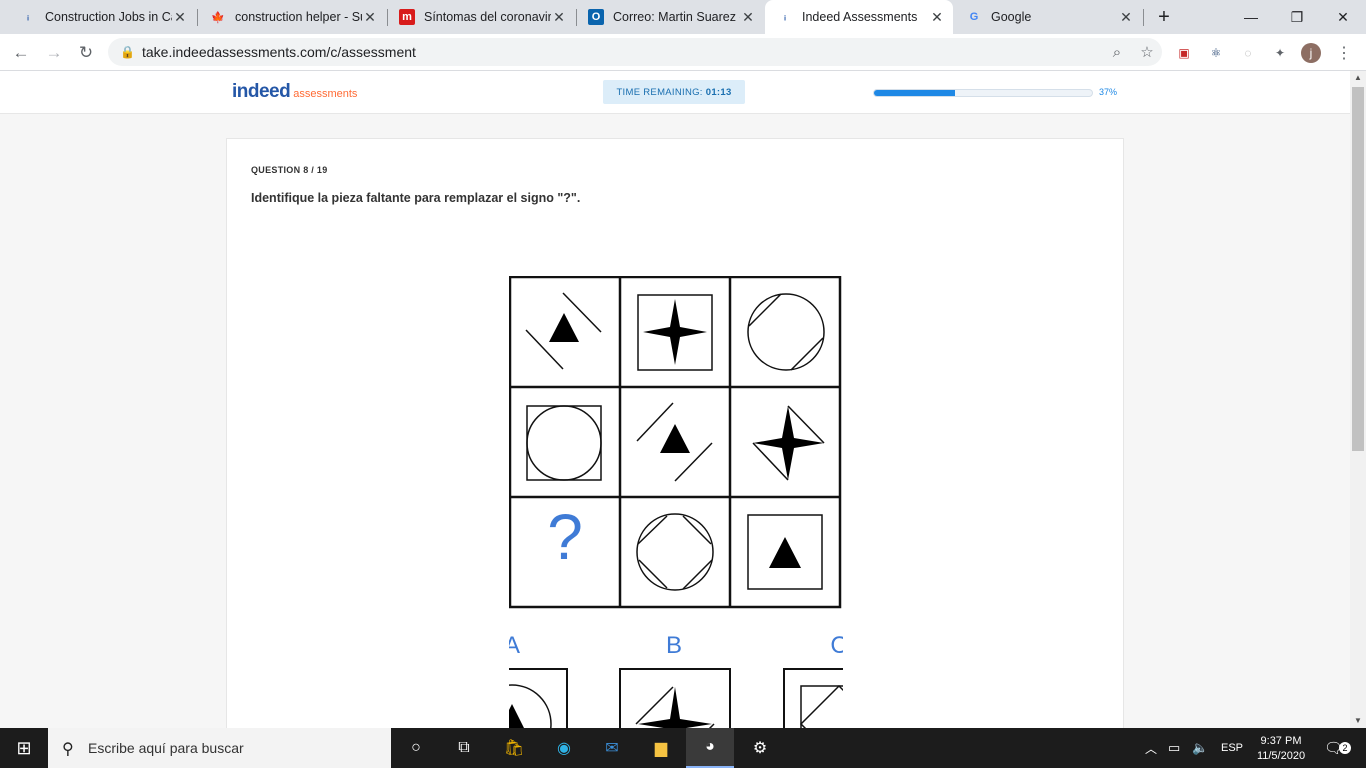 Image resolution: width=1366 pixels, height=768 pixels. What do you see at coordinates (675, 698) in the screenshot?
I see `option-b` at bounding box center [675, 698].